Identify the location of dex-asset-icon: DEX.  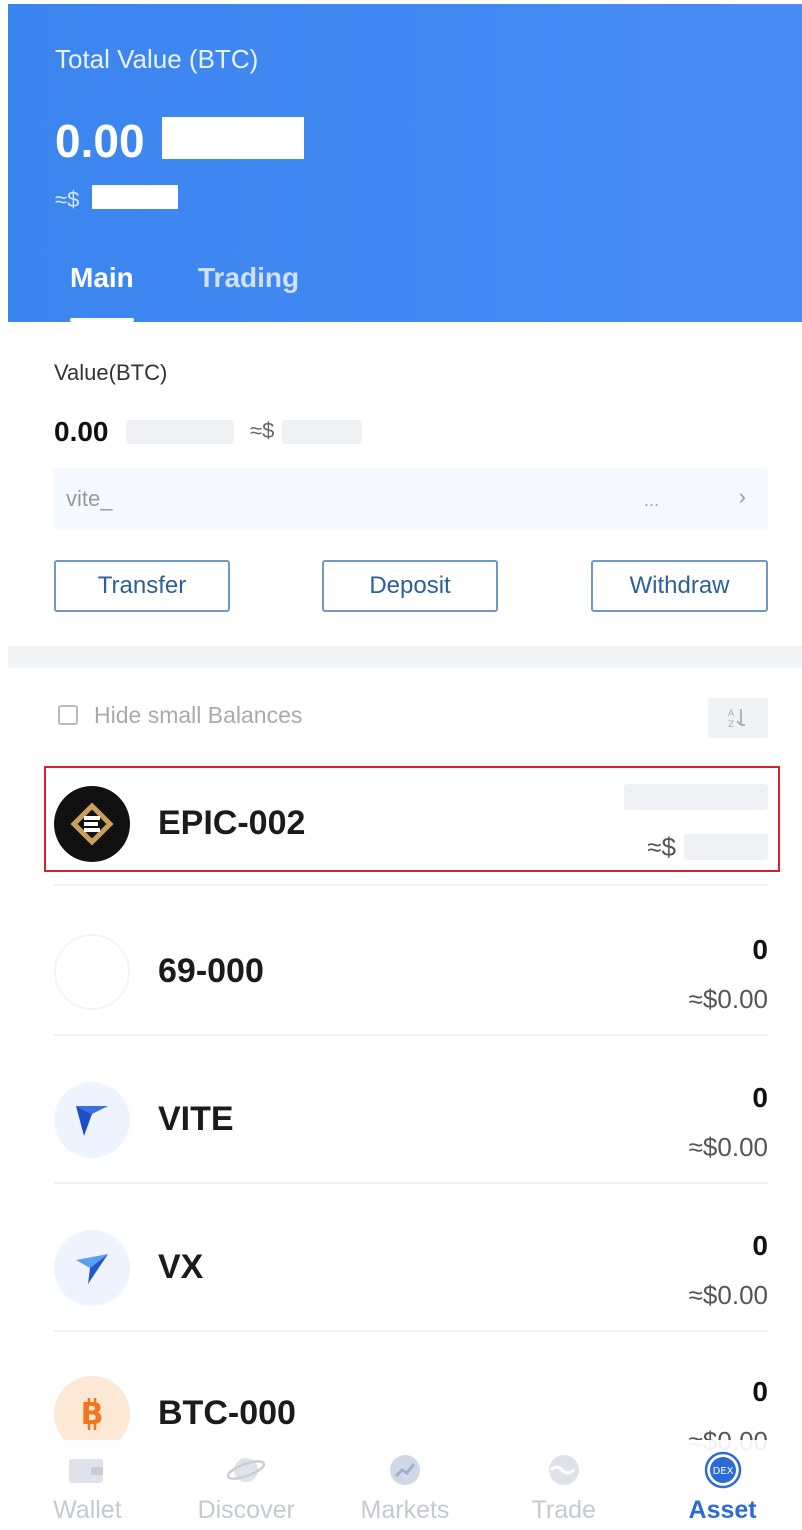
(723, 1470).